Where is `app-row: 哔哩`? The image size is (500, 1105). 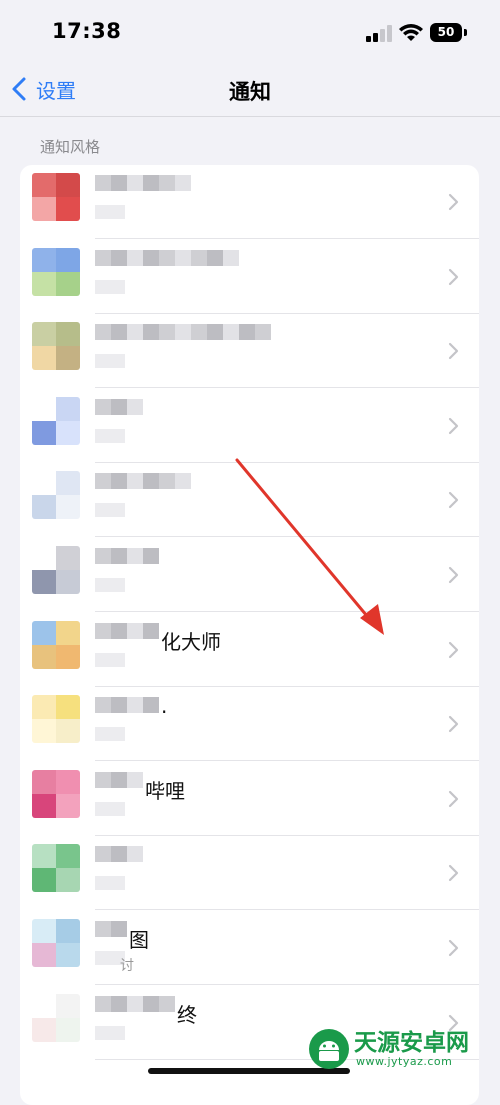
app-row: 哔哩 is located at coordinates (249, 799).